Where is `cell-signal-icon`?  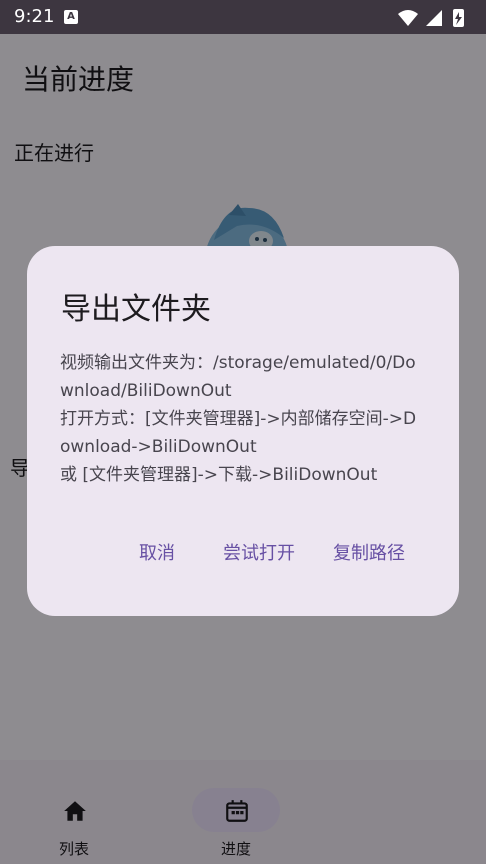 cell-signal-icon is located at coordinates (434, 18).